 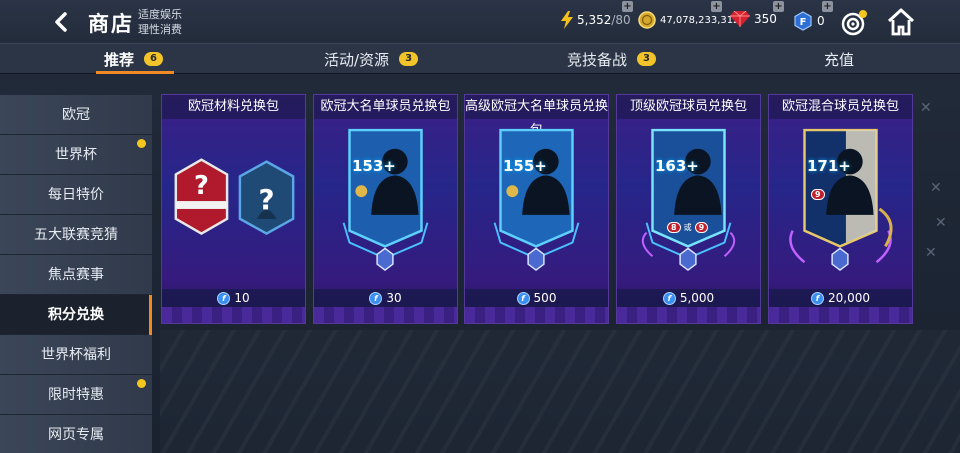 I want to click on pack-title: 高级欧冠大名单球员兑换包, so click(x=536, y=116).